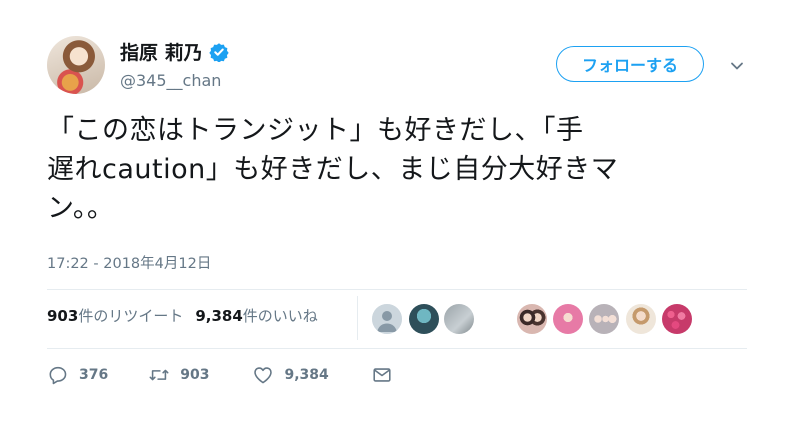 The image size is (793, 423). Describe the element at coordinates (315, 130) in the screenshot. I see `tweet-text-line: 「この恋はトランジット」も好きだし、「手` at that location.